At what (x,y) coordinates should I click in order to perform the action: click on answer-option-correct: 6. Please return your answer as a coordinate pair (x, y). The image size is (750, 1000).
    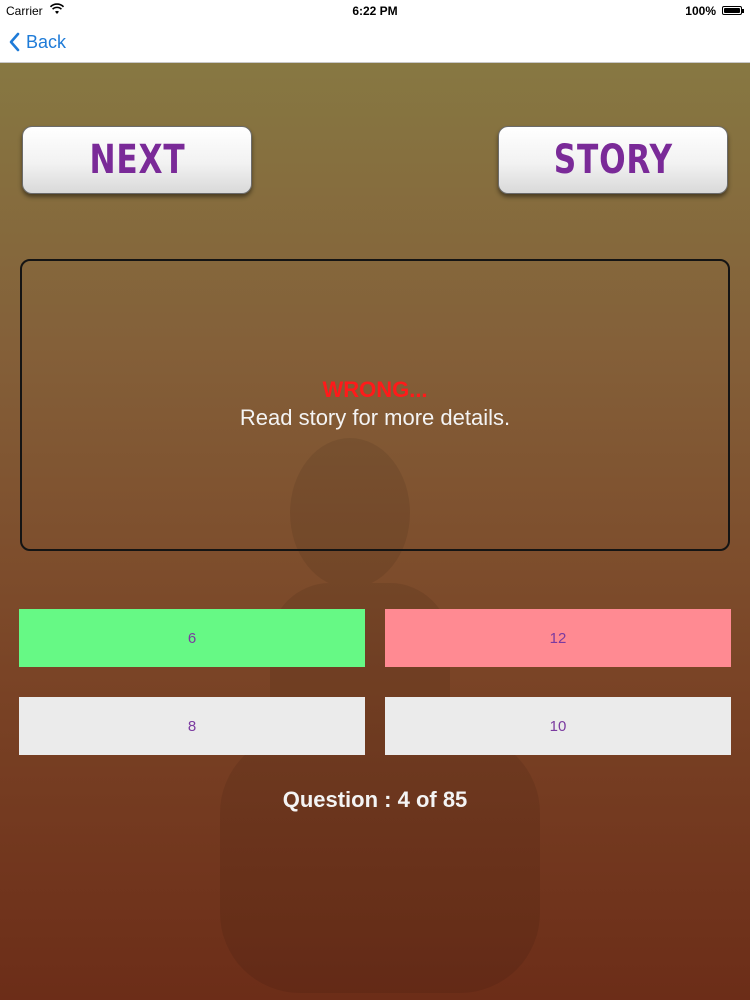
    Looking at the image, I should click on (192, 638).